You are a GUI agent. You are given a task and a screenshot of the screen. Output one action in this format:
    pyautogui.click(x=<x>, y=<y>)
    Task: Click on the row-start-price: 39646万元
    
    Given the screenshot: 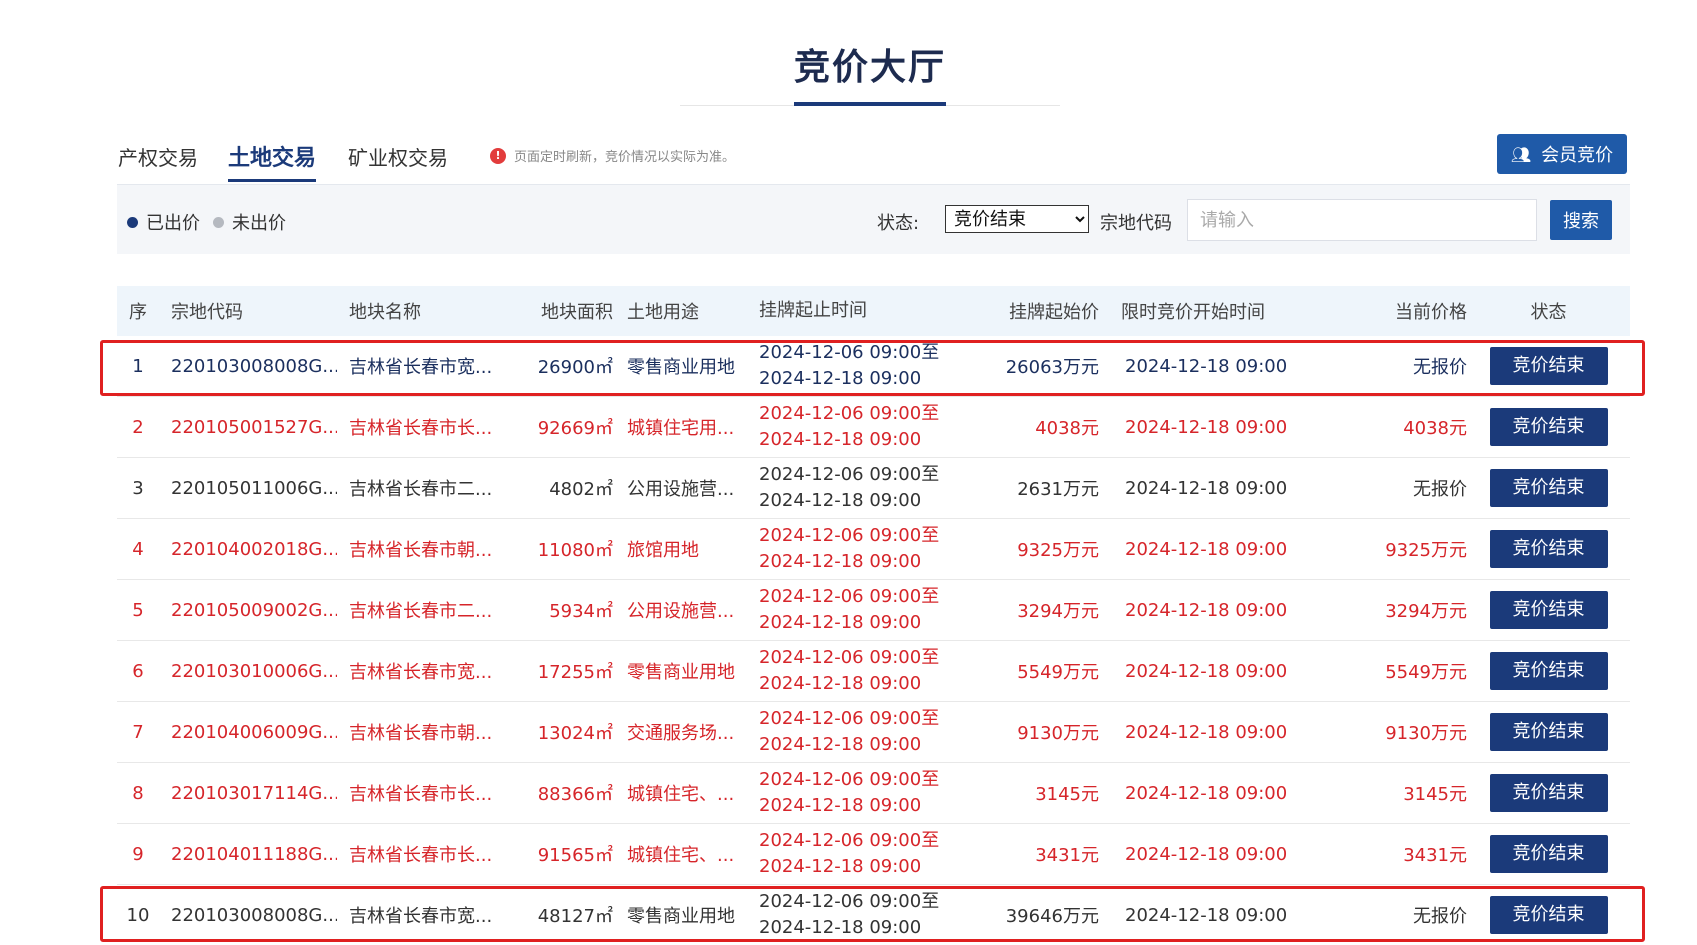 What is the action you would take?
    pyautogui.click(x=1052, y=916)
    